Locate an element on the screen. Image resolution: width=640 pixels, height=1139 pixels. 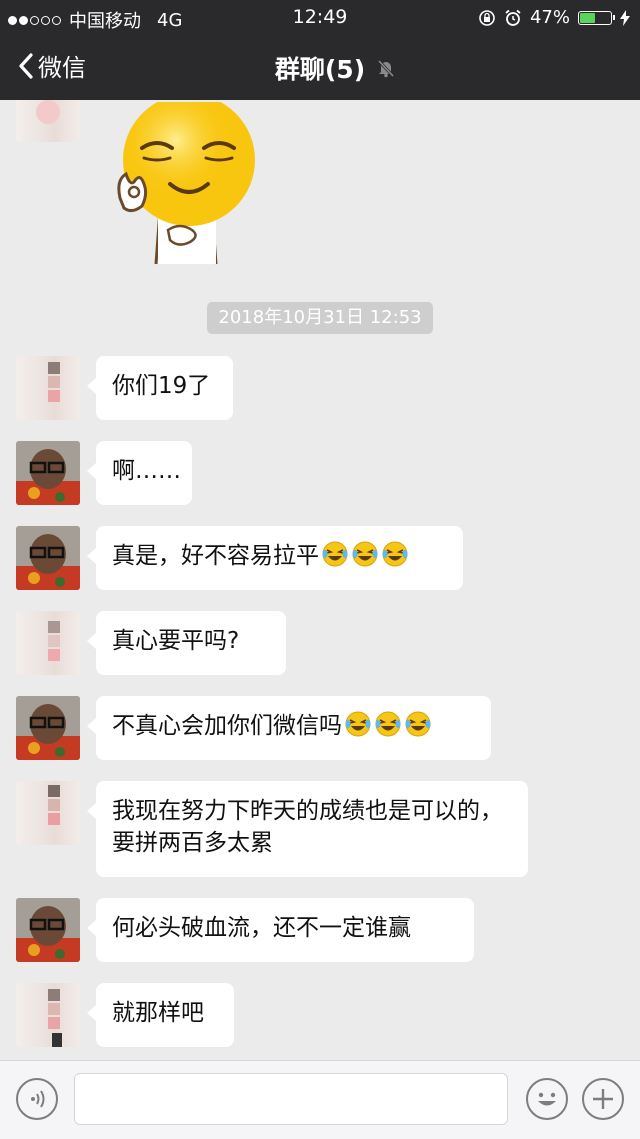
message-bubble: 真心要平吗? is located at coordinates (186, 643).